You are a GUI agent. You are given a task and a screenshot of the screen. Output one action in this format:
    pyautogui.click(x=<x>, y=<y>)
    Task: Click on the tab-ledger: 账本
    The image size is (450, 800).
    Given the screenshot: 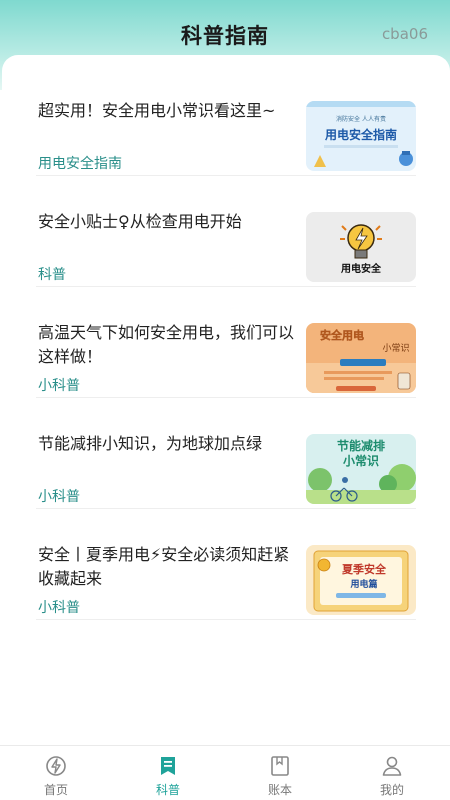 What is the action you would take?
    pyautogui.click(x=280, y=773)
    